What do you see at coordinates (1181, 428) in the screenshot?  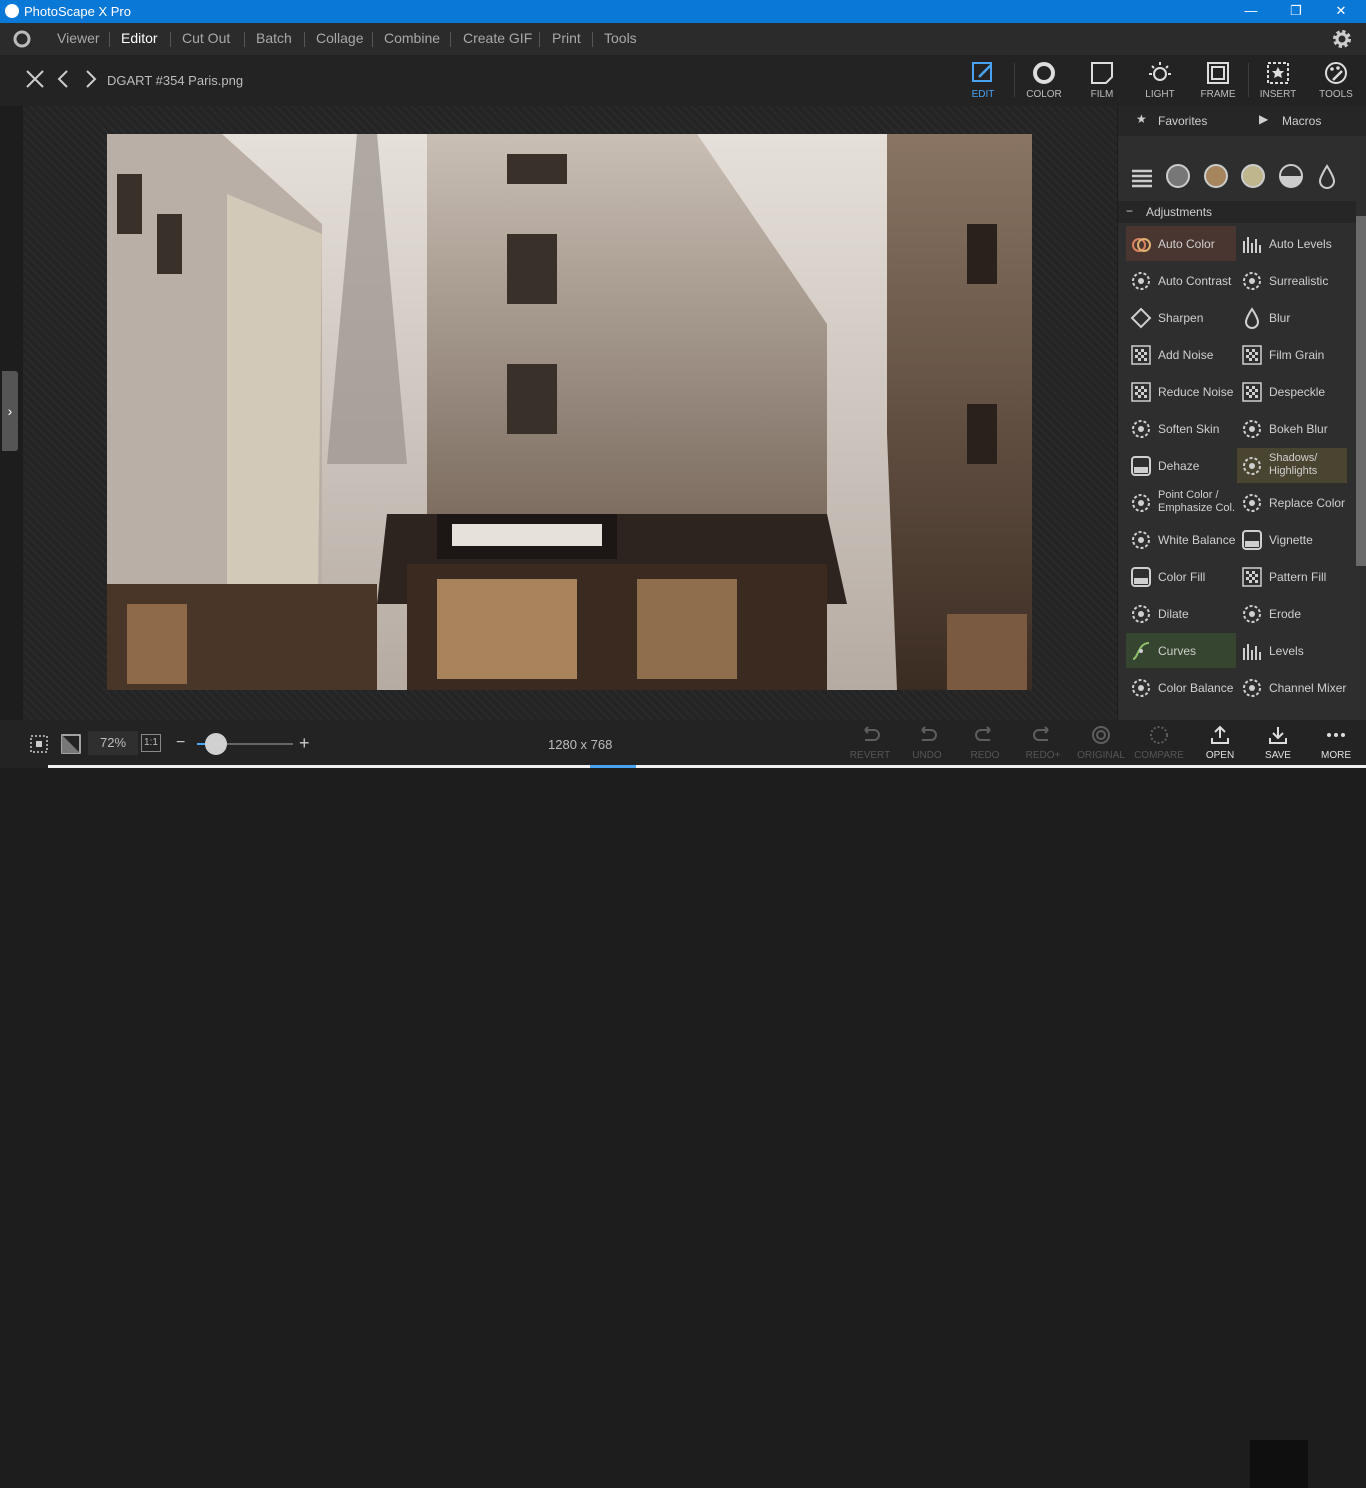 I see `adjustment-soften-skin: Soften Skin` at bounding box center [1181, 428].